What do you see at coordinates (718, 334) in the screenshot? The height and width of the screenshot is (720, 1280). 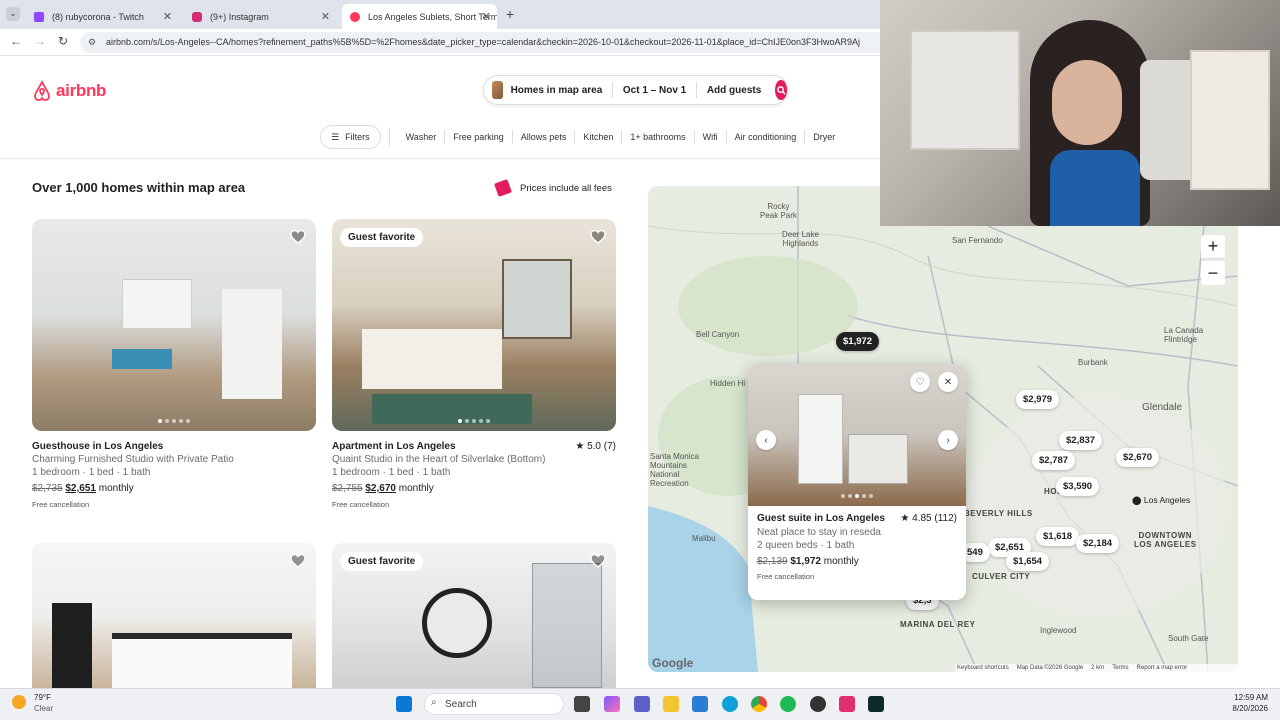 I see `map-label-bell-canyon: Bell Canyon` at bounding box center [718, 334].